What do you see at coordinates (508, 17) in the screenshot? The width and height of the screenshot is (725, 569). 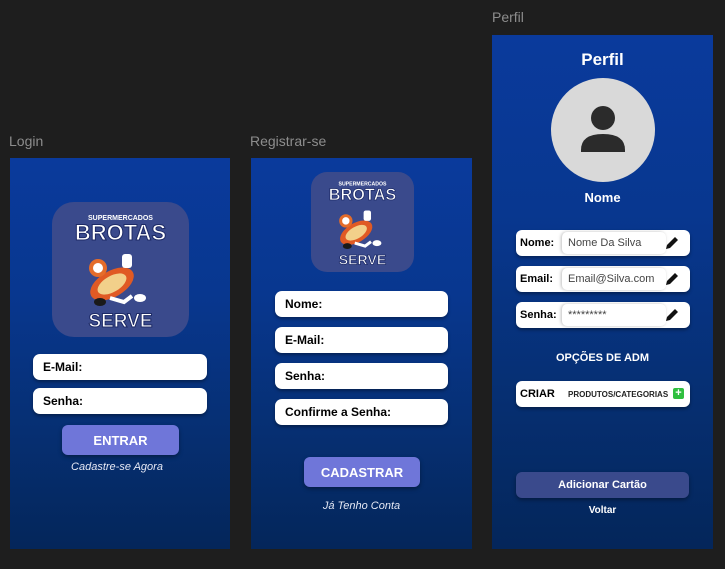 I see `frame-label-profile: Perfil` at bounding box center [508, 17].